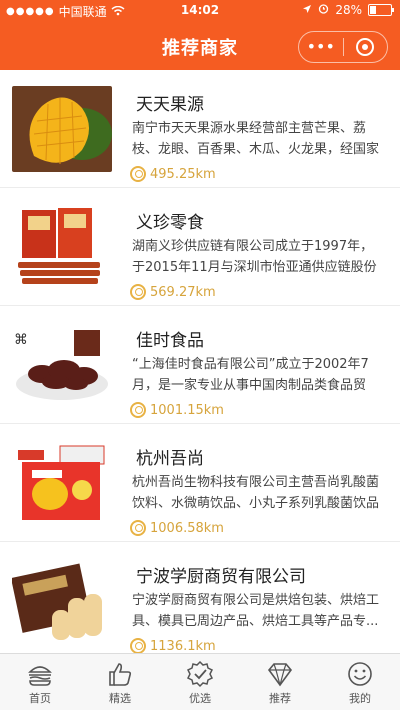  Describe the element at coordinates (40, 676) in the screenshot. I see `burger-icon` at that location.